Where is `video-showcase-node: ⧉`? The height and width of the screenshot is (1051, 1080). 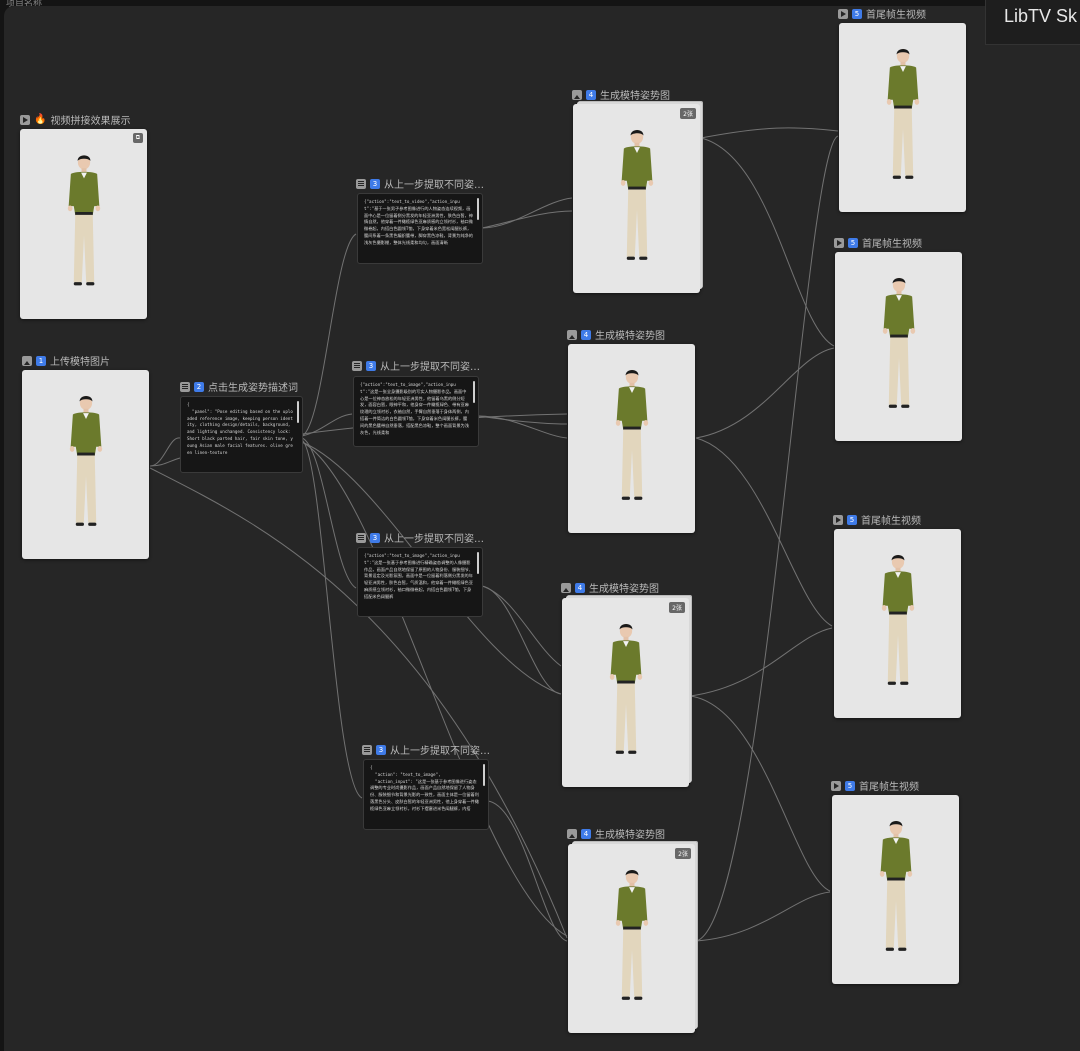 video-showcase-node: ⧉ is located at coordinates (83, 224).